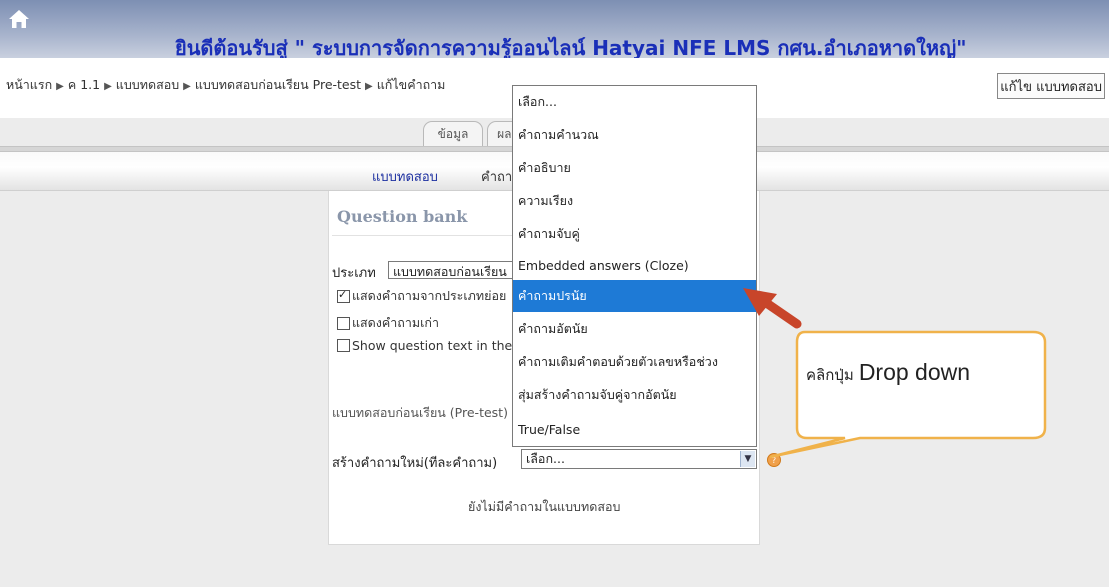 The height and width of the screenshot is (587, 1109). What do you see at coordinates (634, 362) in the screenshot?
I see `dropdown-option: คำถามเติมคำตอบด้วยตัวเลขหรือช่วง` at bounding box center [634, 362].